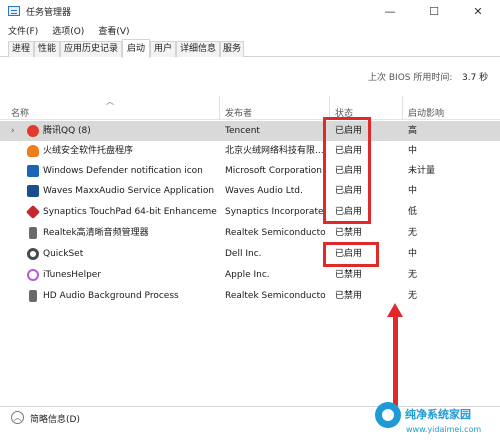  What do you see at coordinates (413, 131) in the screenshot?
I see `row-impact: 高` at bounding box center [413, 131].